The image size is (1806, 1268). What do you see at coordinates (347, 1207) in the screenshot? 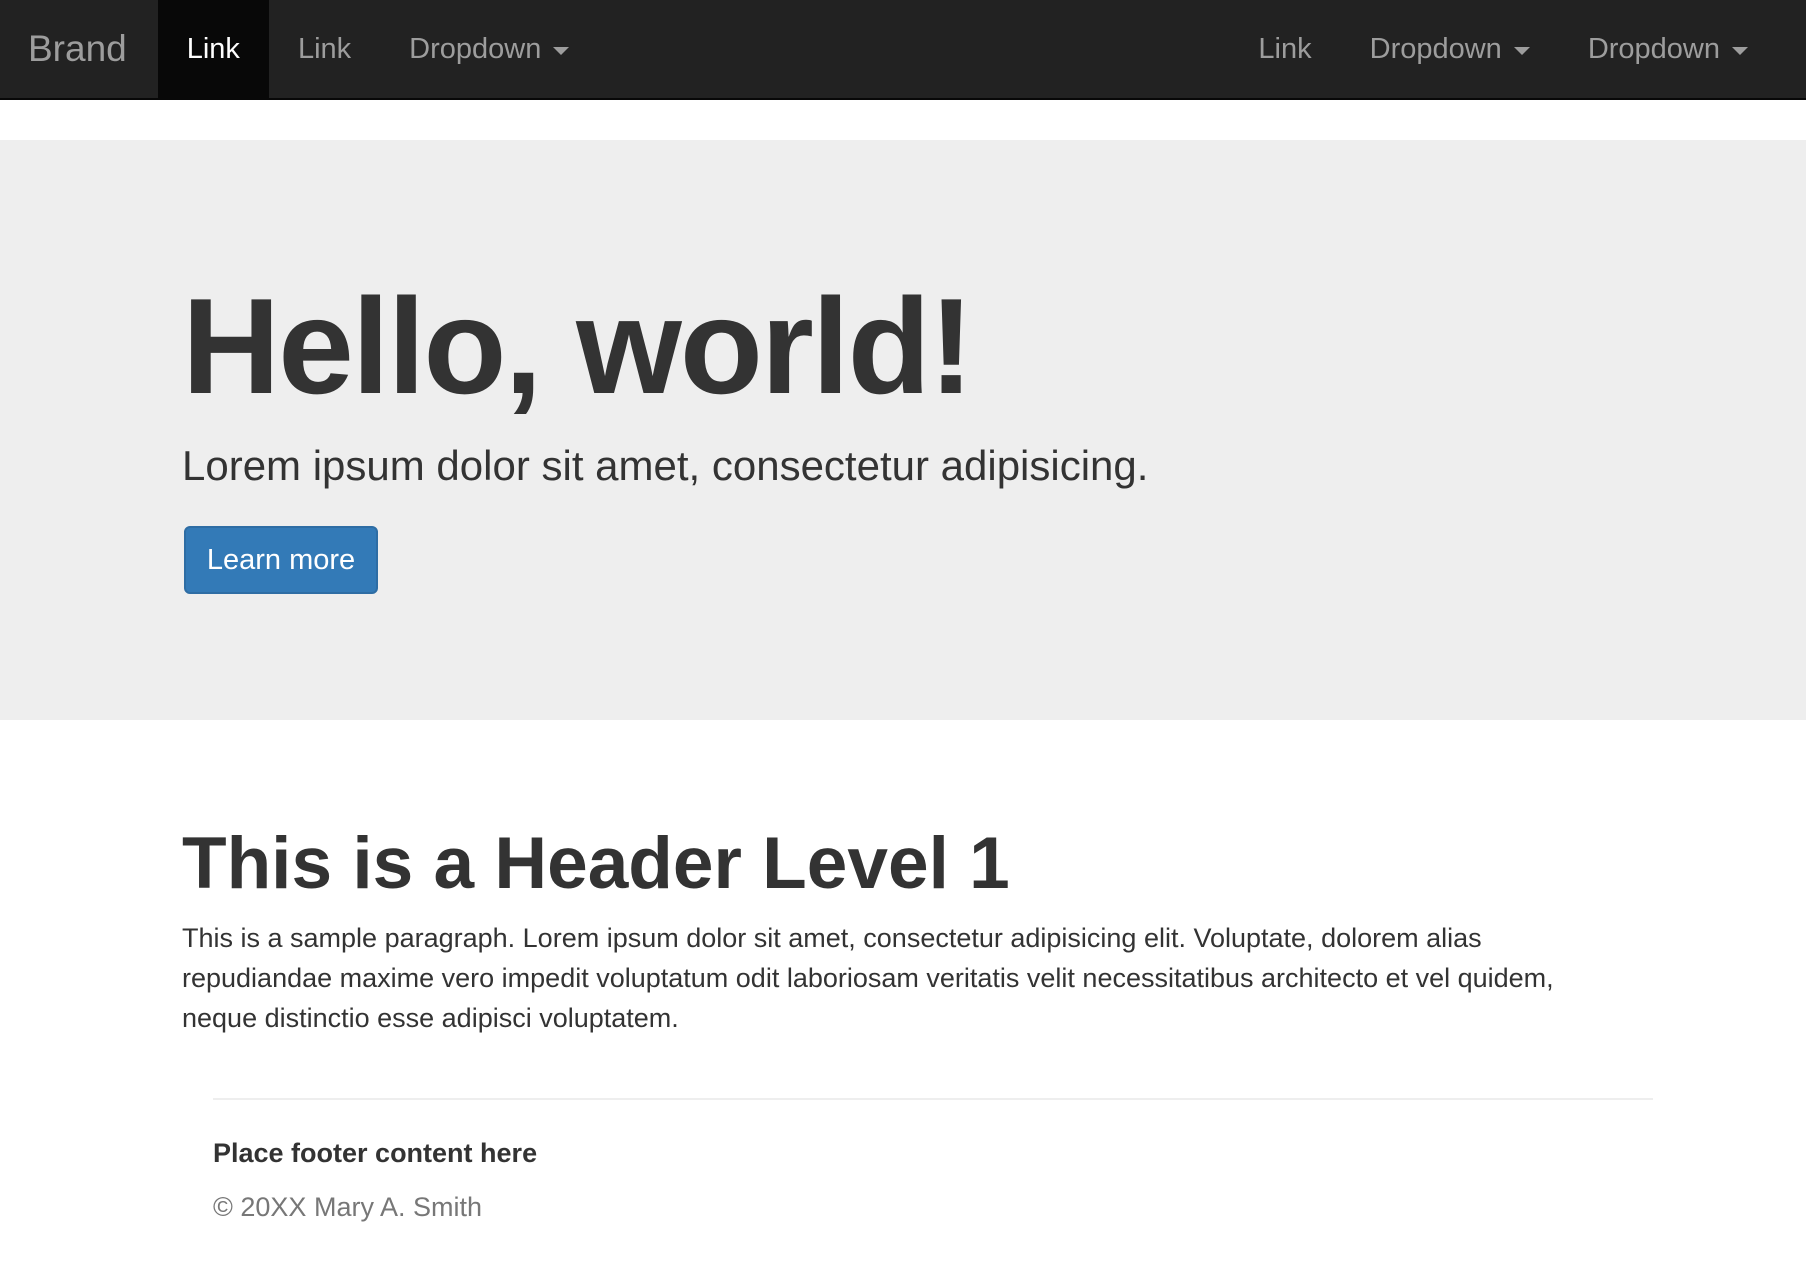
I see `footer-copyright: © 20XX Mary A. Smith` at bounding box center [347, 1207].